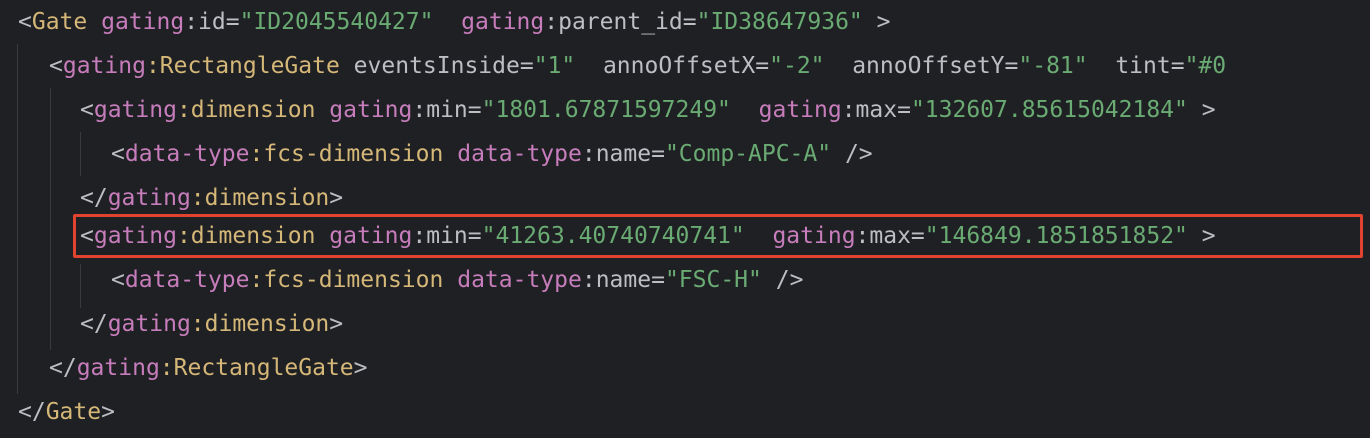 The height and width of the screenshot is (438, 1370). What do you see at coordinates (620, 22) in the screenshot?
I see `code-token-attr: :parent_id=` at bounding box center [620, 22].